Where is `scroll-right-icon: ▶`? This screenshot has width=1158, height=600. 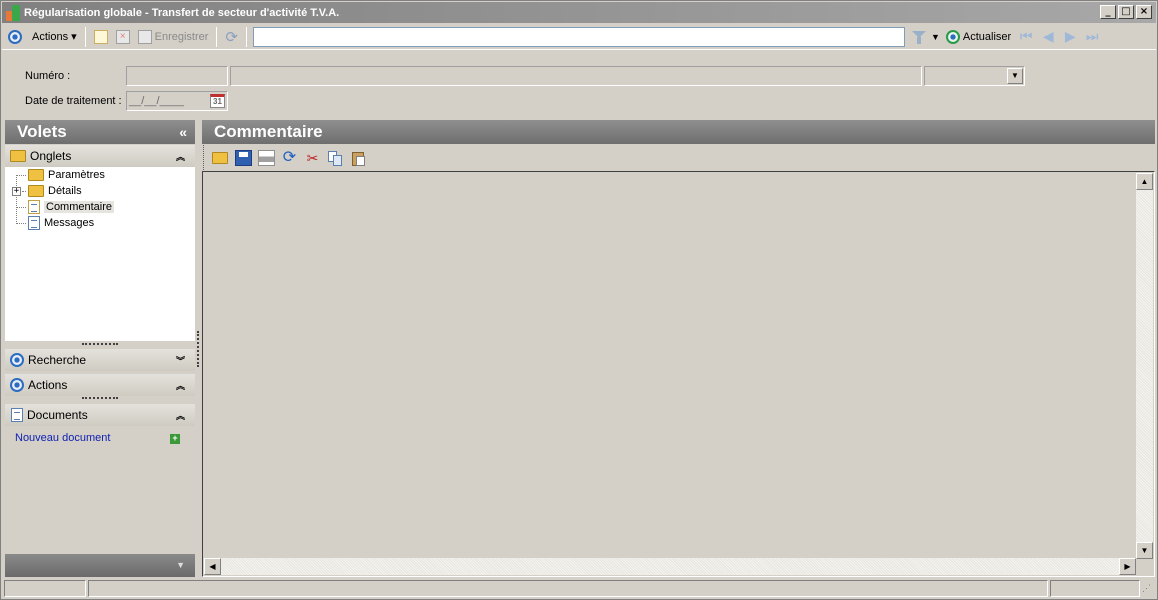
scroll-right-icon: ▶ is located at coordinates (1127, 566).